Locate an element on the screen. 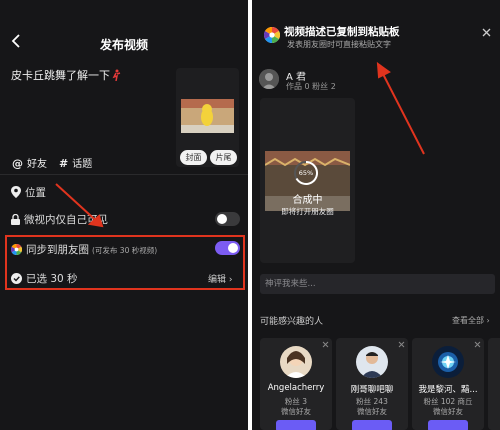 This screenshot has width=500, height=430. caption-text: 皮卡丘跳舞了解一下 is located at coordinates (60, 75).